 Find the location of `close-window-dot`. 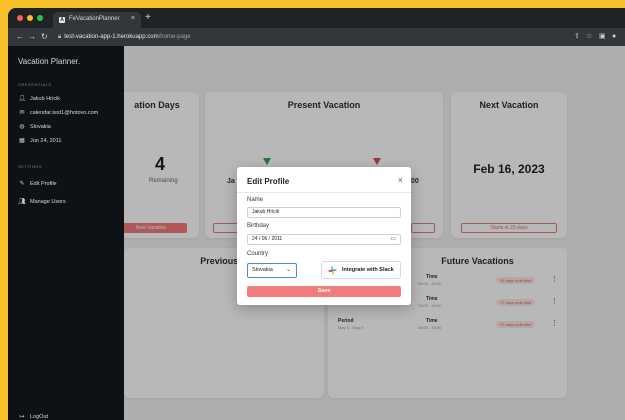

close-window-dot is located at coordinates (20, 18).